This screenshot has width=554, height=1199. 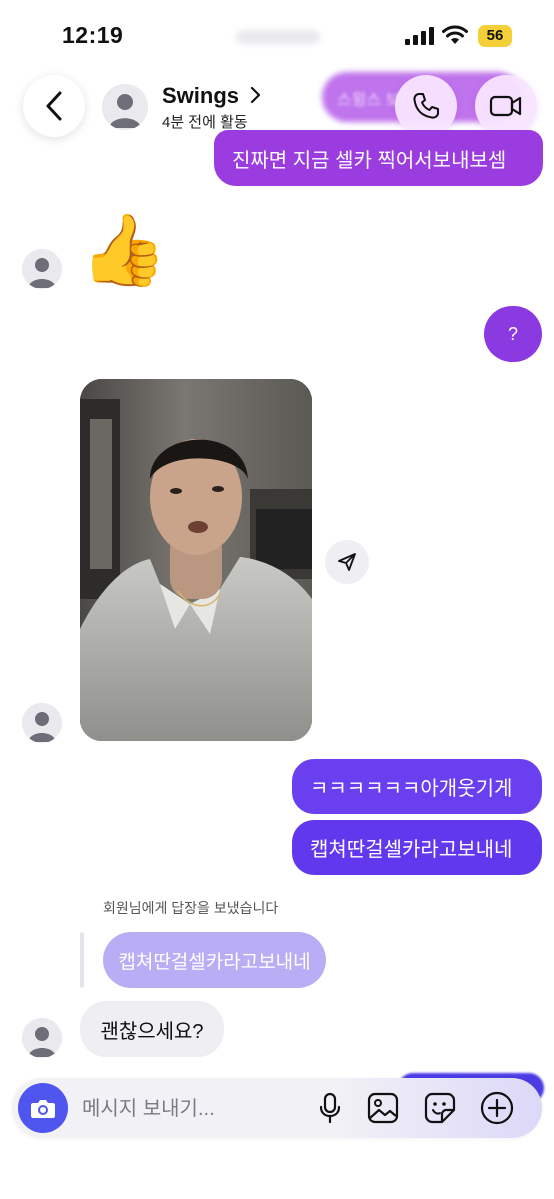 What do you see at coordinates (214, 960) in the screenshot?
I see `replied-to-message: 캡쳐딴걸셀카라고보내네` at bounding box center [214, 960].